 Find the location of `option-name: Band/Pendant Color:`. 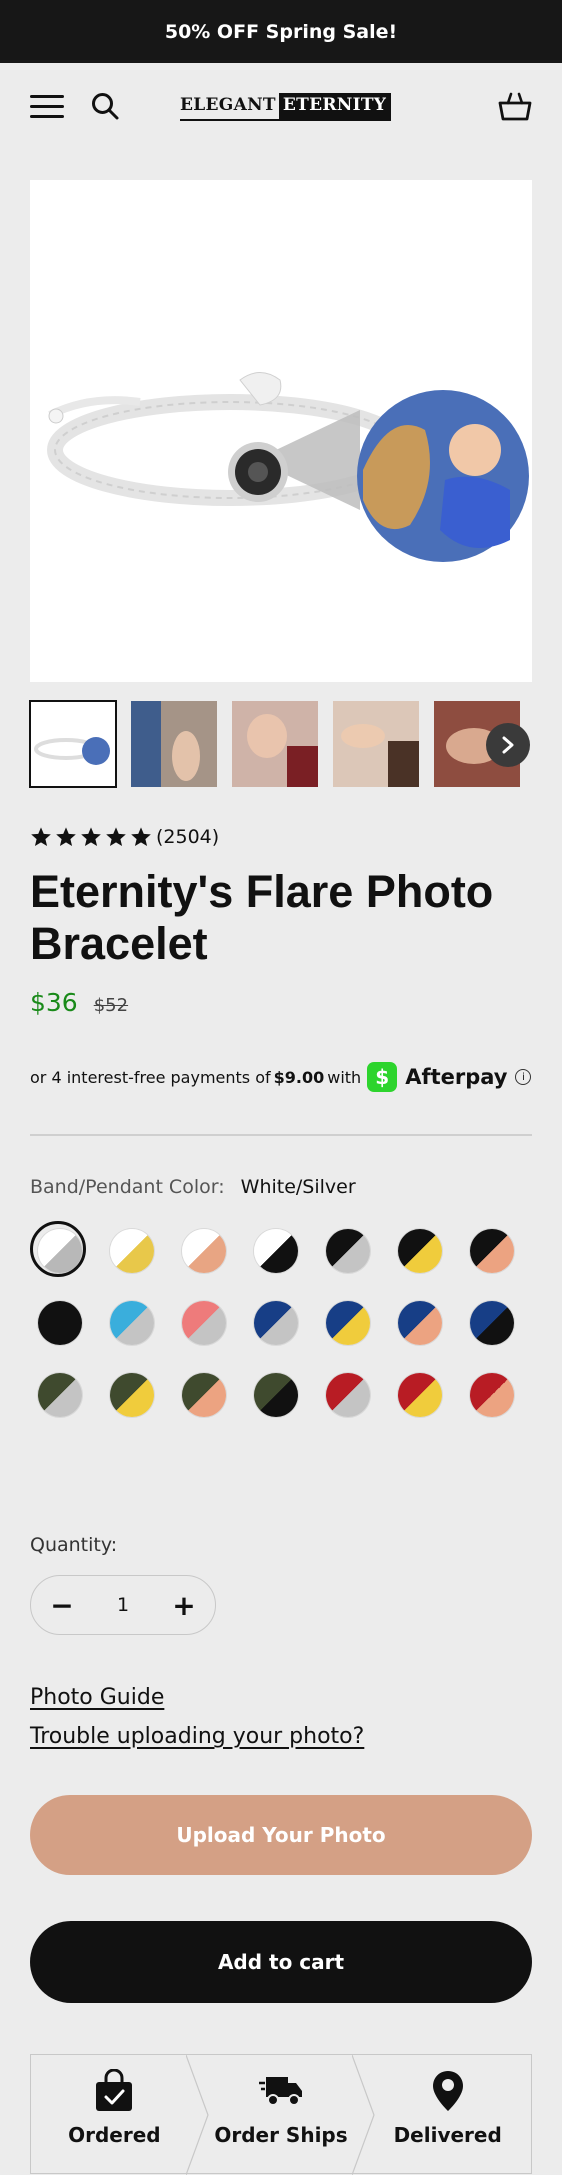

option-name: Band/Pendant Color: is located at coordinates (127, 1187).